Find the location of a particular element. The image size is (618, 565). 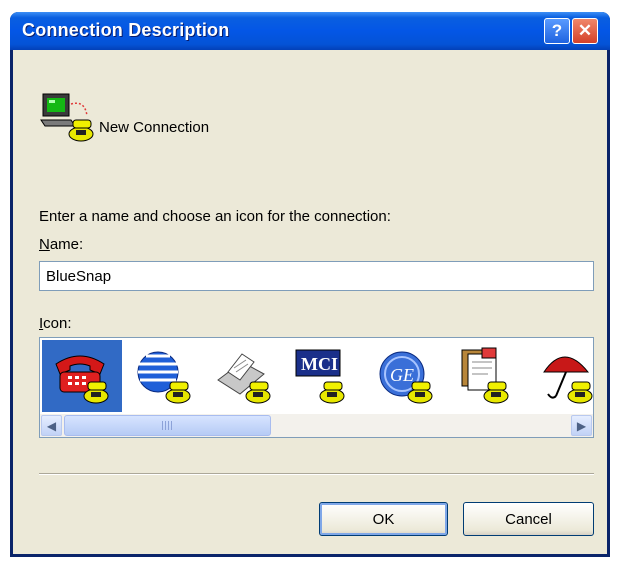

help-button: ? is located at coordinates (557, 31).